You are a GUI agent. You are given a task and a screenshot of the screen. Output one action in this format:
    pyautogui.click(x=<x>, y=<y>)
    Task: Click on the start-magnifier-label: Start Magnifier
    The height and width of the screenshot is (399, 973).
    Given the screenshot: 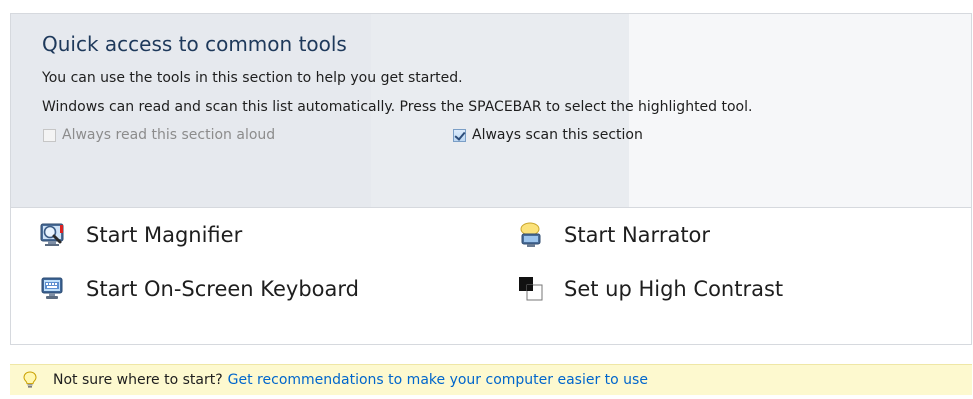 What is the action you would take?
    pyautogui.click(x=164, y=235)
    